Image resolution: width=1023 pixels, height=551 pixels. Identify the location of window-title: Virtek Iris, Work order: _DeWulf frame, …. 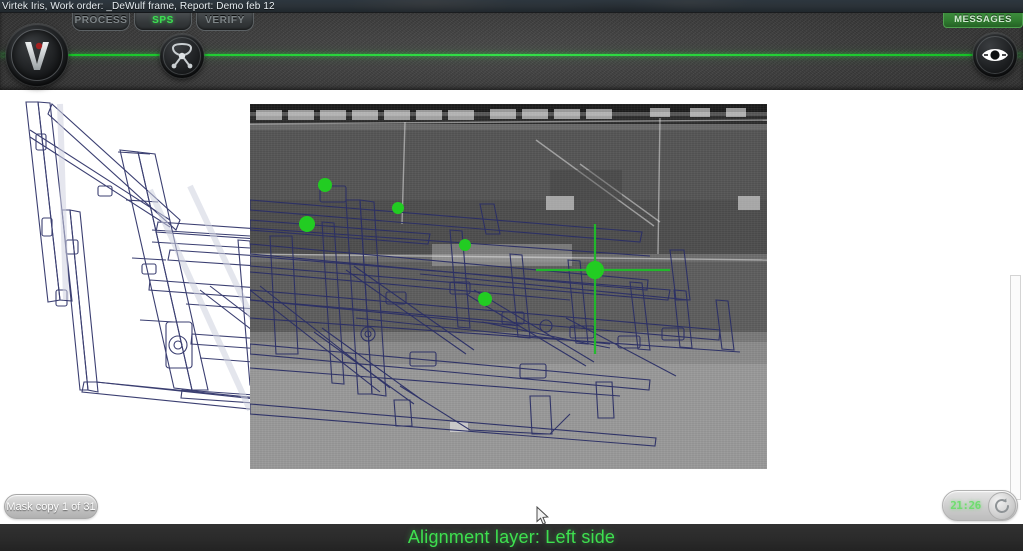
(138, 6).